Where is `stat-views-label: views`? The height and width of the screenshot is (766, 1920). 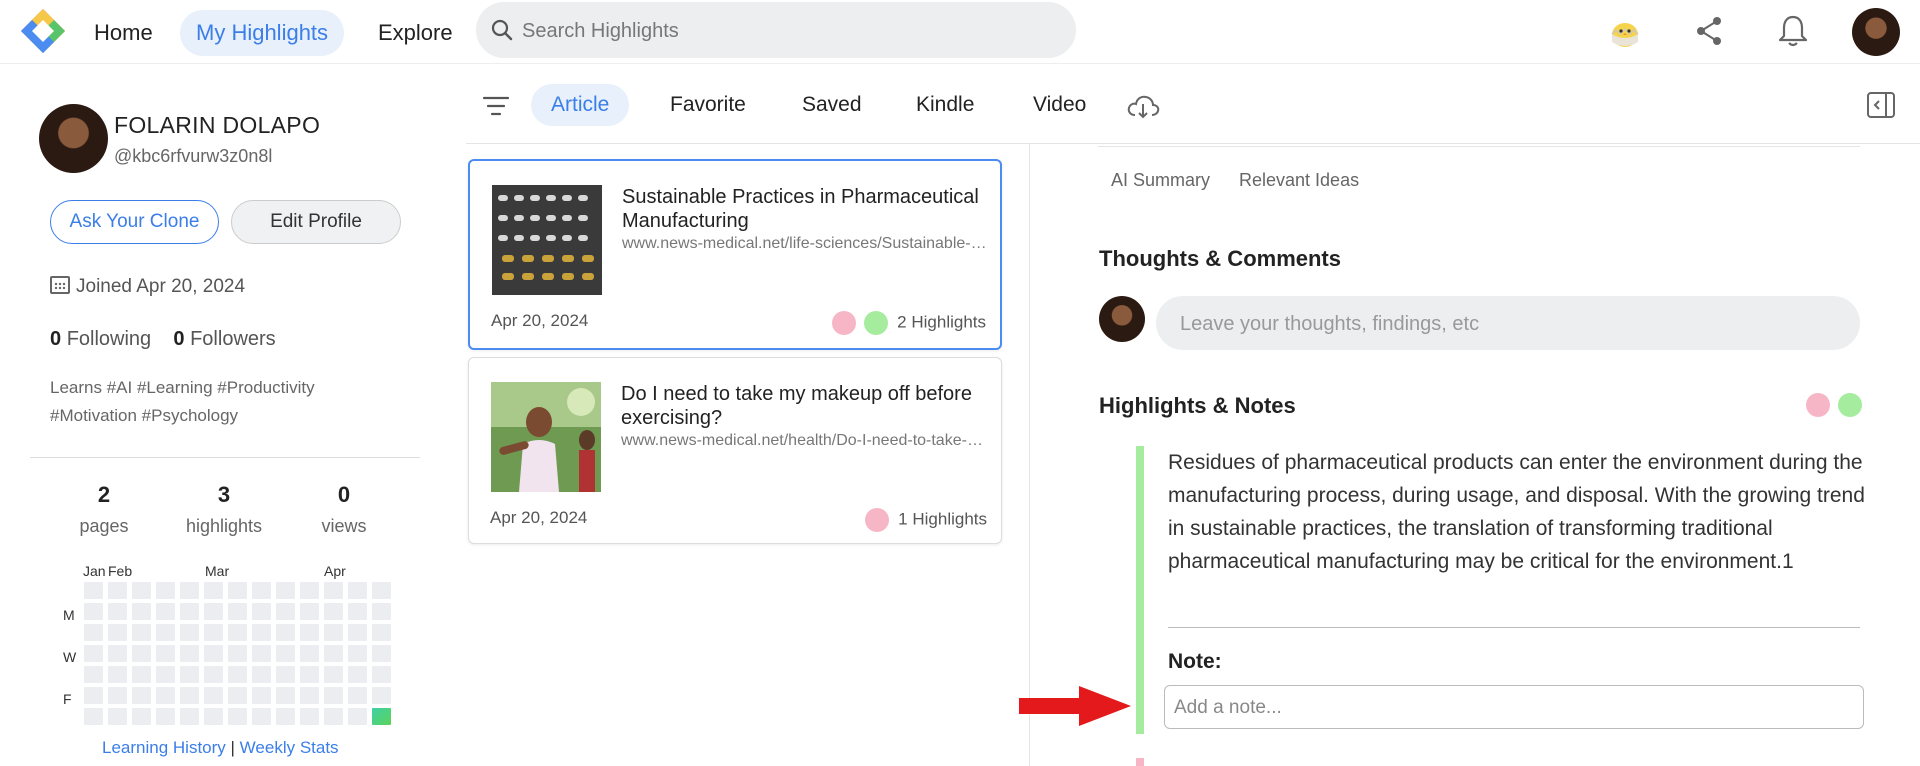 stat-views-label: views is located at coordinates (344, 526).